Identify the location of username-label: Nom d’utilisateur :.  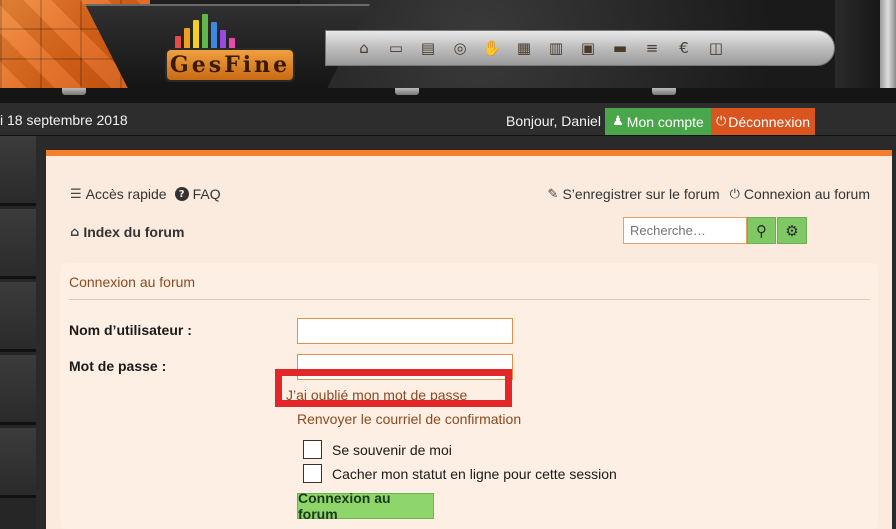
(130, 330).